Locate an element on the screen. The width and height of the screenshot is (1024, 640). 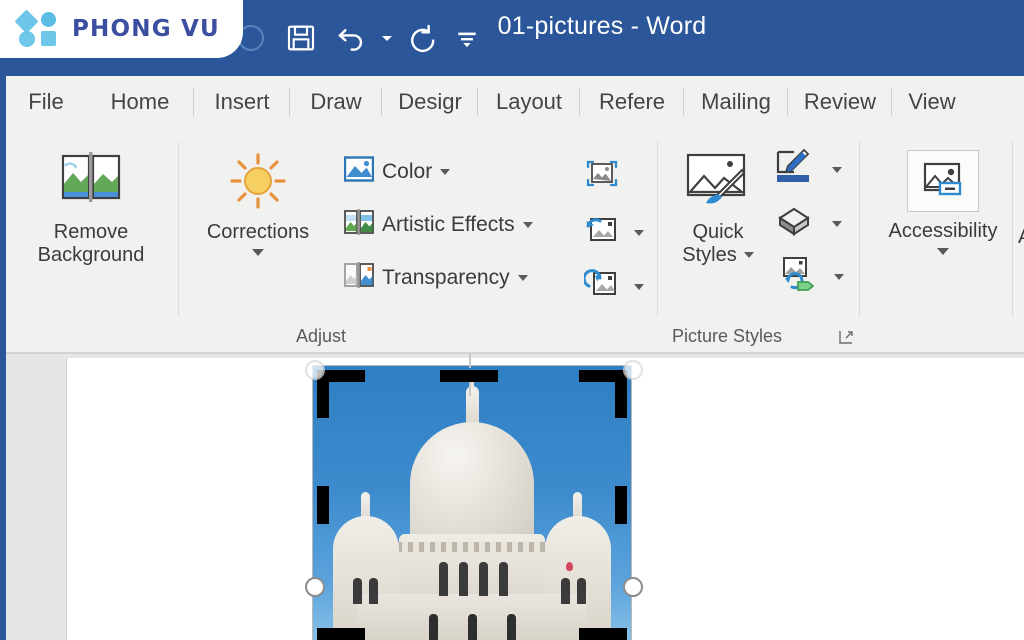
rotate-handle-stem is located at coordinates (470, 389).